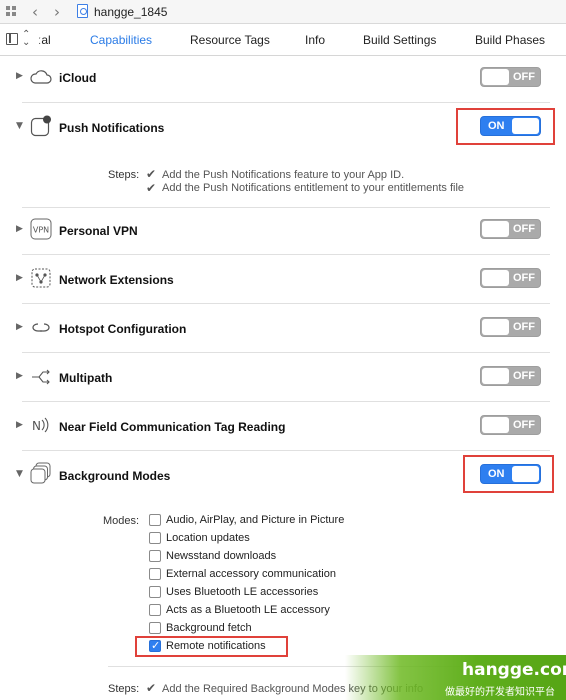  I want to click on project-file-icon, so click(82, 11).